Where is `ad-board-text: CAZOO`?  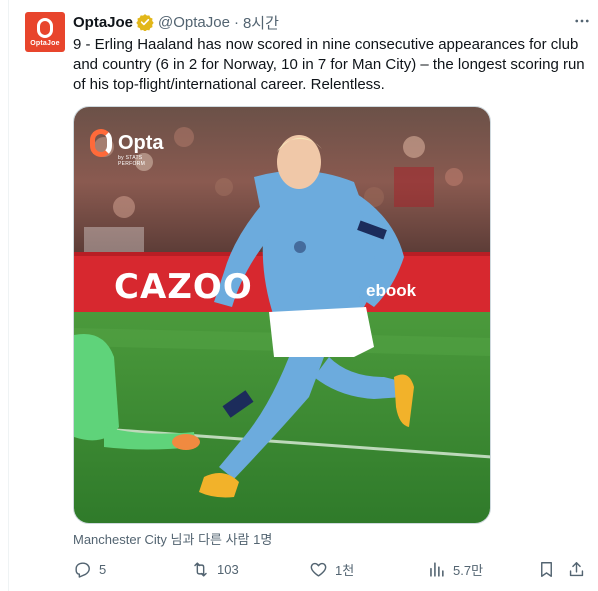 ad-board-text: CAZOO is located at coordinates (183, 287).